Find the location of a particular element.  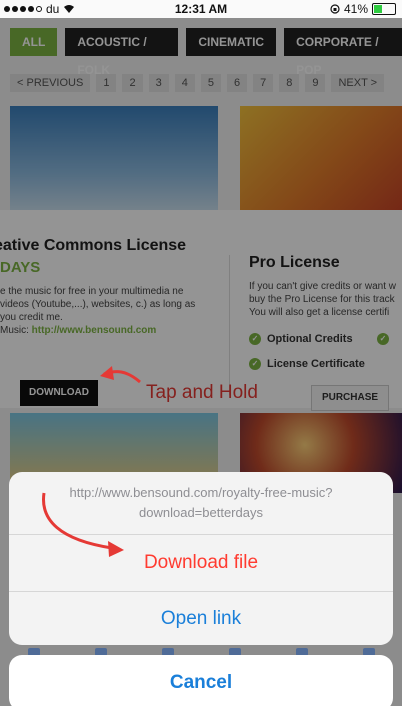

status-bar: du 12:31 AM 41% is located at coordinates (201, 9).